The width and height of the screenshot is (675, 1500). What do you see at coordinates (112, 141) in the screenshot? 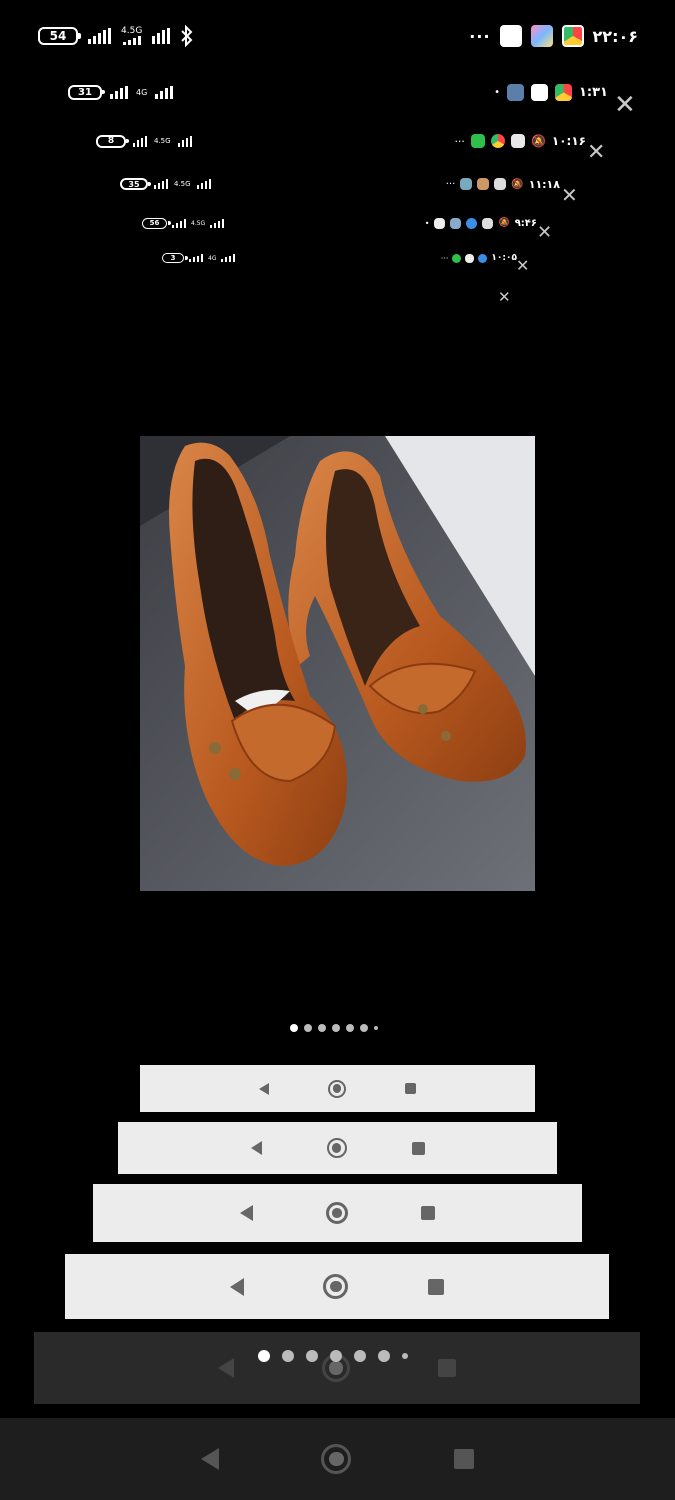
I see `battery-icon: 8` at bounding box center [112, 141].